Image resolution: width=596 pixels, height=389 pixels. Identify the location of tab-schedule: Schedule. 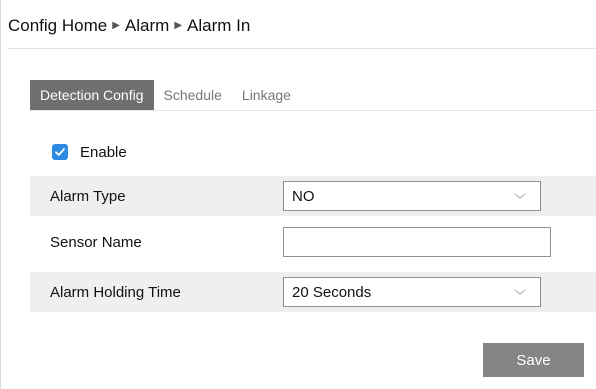
(193, 95).